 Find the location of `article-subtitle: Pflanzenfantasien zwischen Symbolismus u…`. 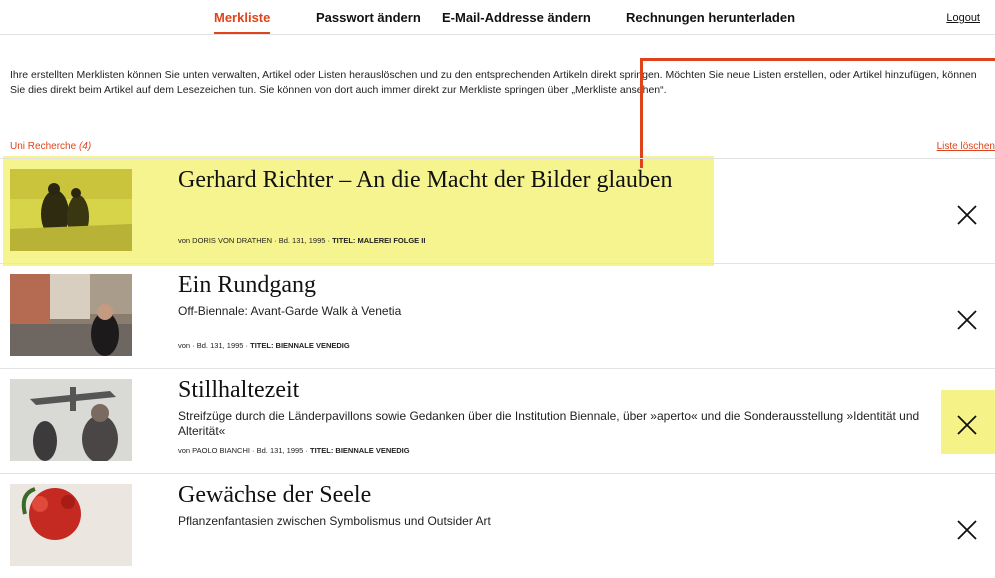

article-subtitle: Pflanzenfantasien zwischen Symbolismus u… is located at coordinates (334, 521).